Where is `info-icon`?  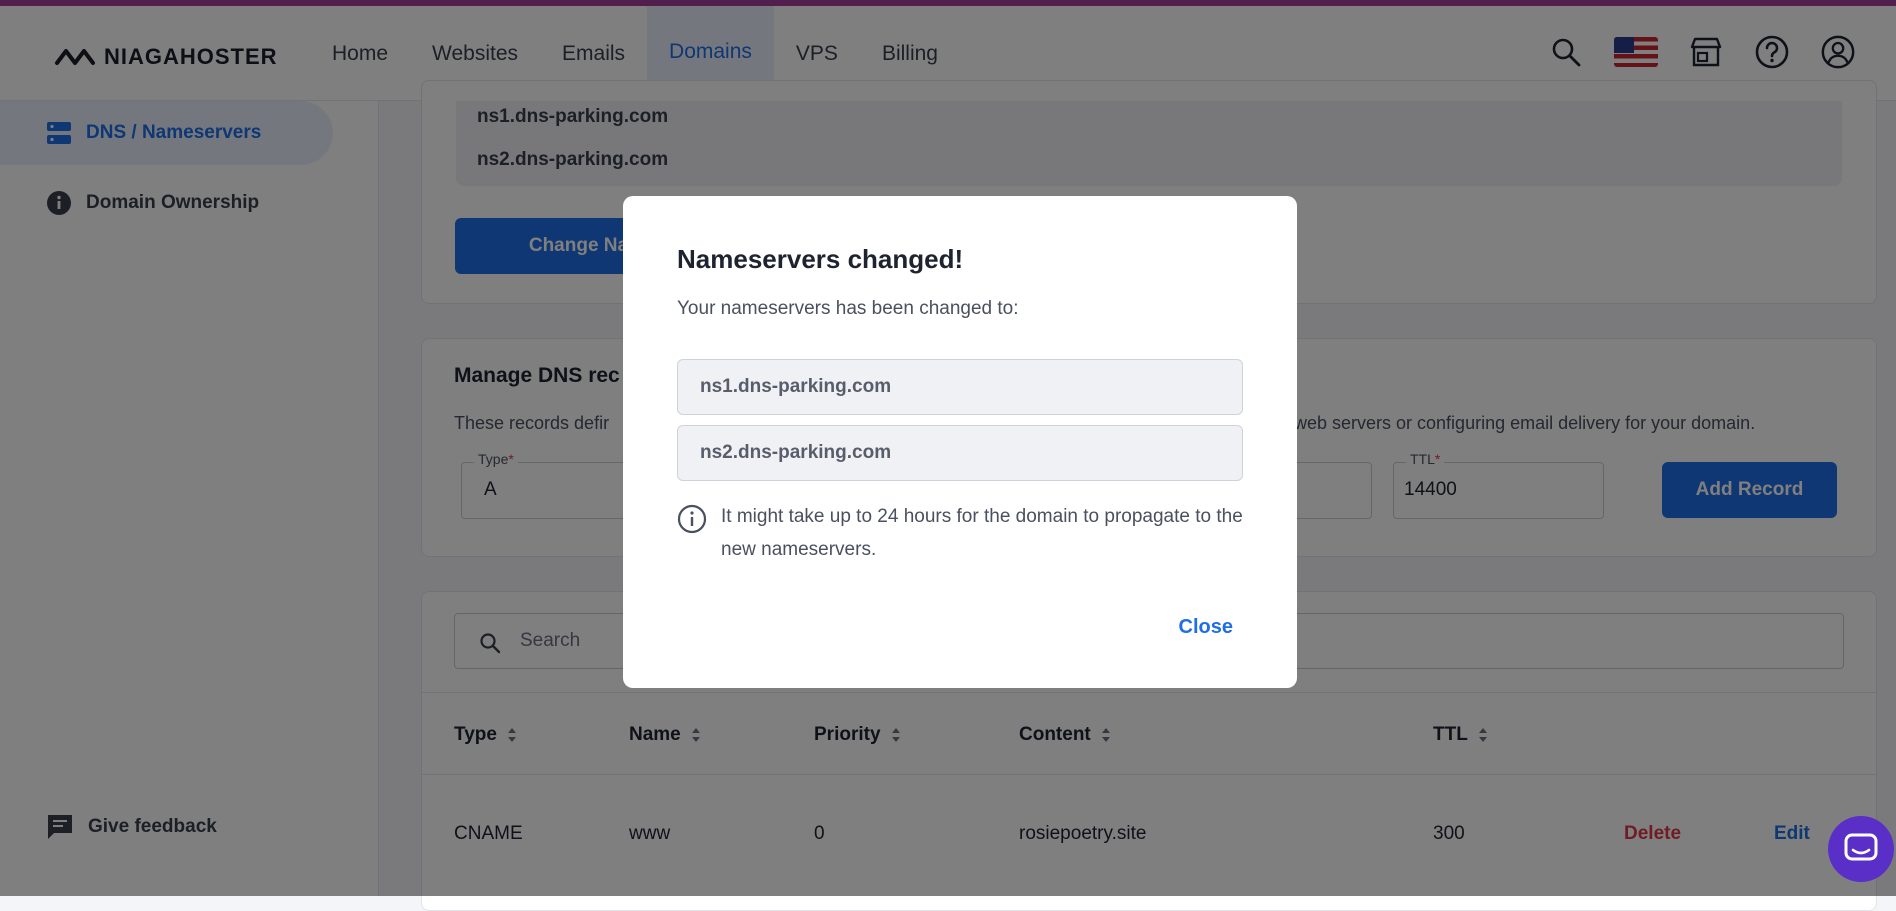 info-icon is located at coordinates (692, 519).